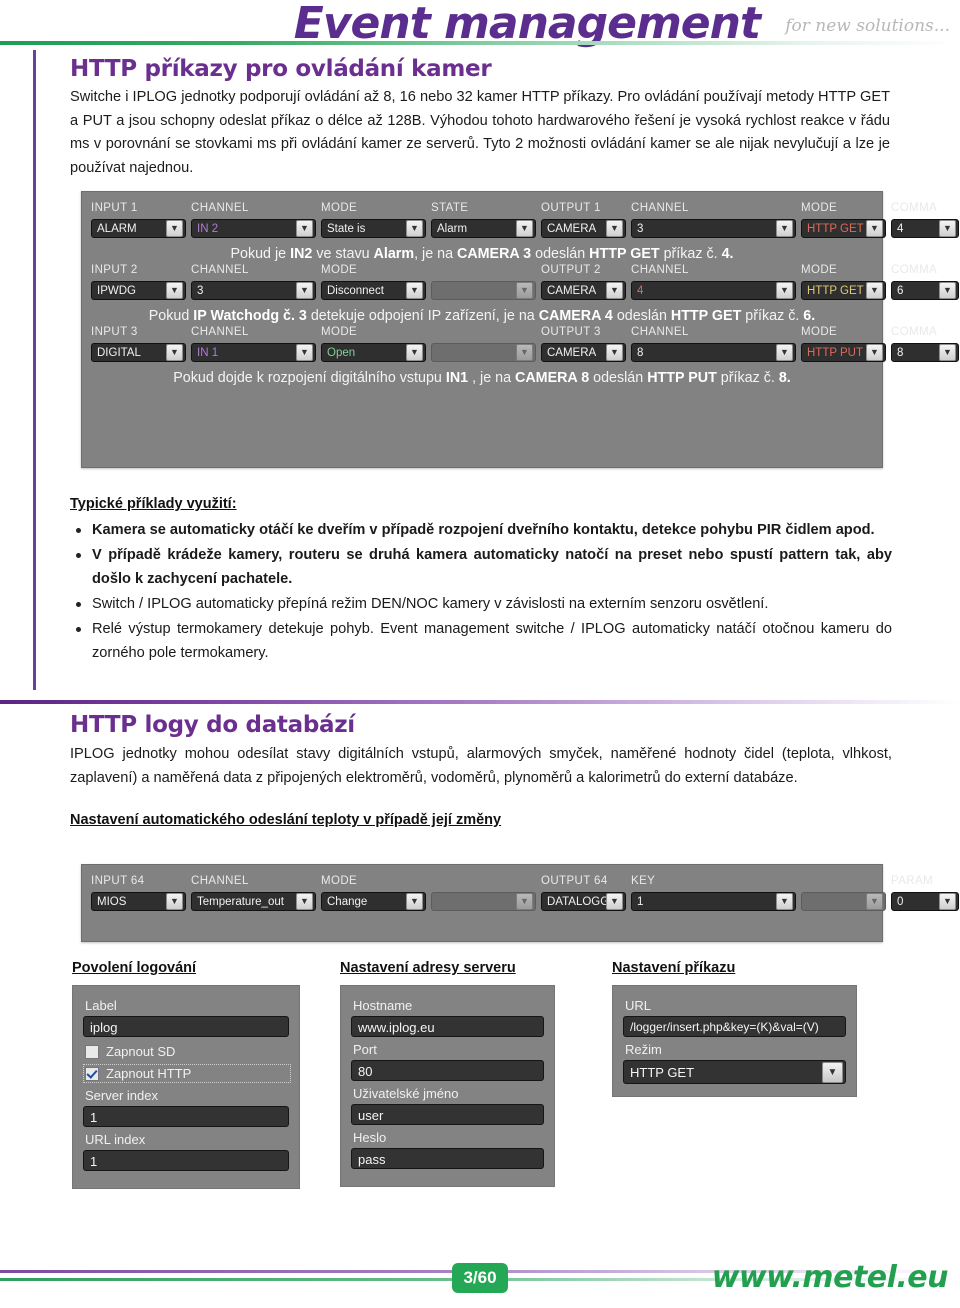 The image size is (960, 1308). What do you see at coordinates (483, 228) in the screenshot?
I see `config-dropdown: Alarm ▼` at bounding box center [483, 228].